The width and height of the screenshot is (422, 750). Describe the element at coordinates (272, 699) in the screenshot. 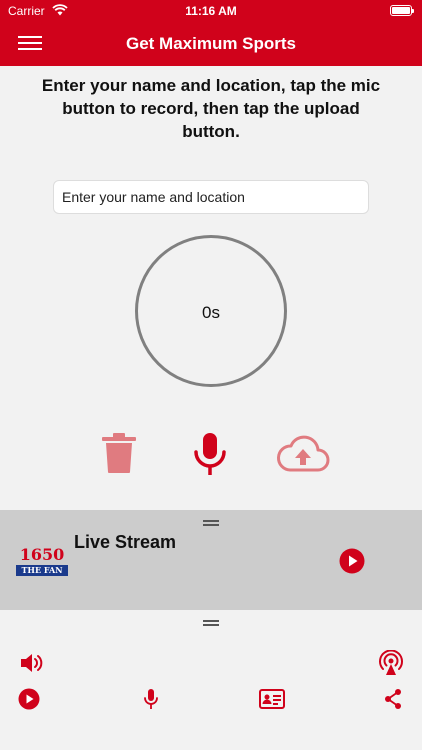

I see `contact-card-icon` at that location.